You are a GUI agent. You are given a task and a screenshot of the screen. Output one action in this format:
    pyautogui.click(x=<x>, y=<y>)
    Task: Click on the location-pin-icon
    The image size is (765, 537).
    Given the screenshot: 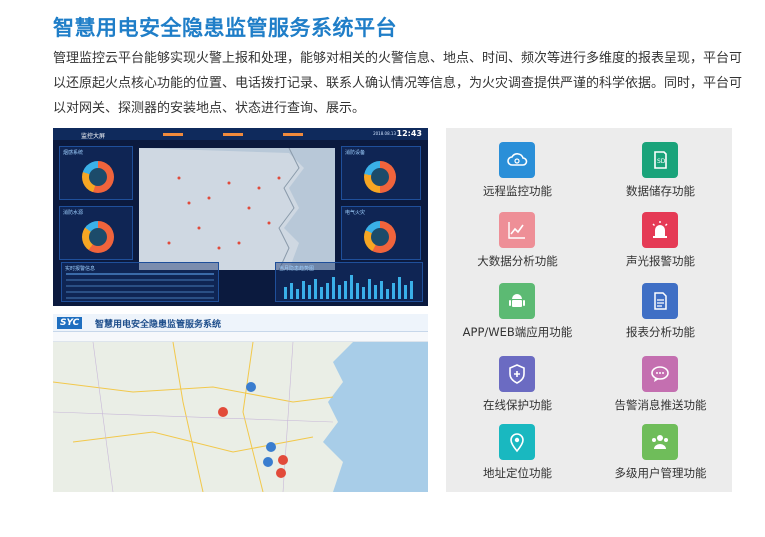 What is the action you would take?
    pyautogui.click(x=517, y=442)
    